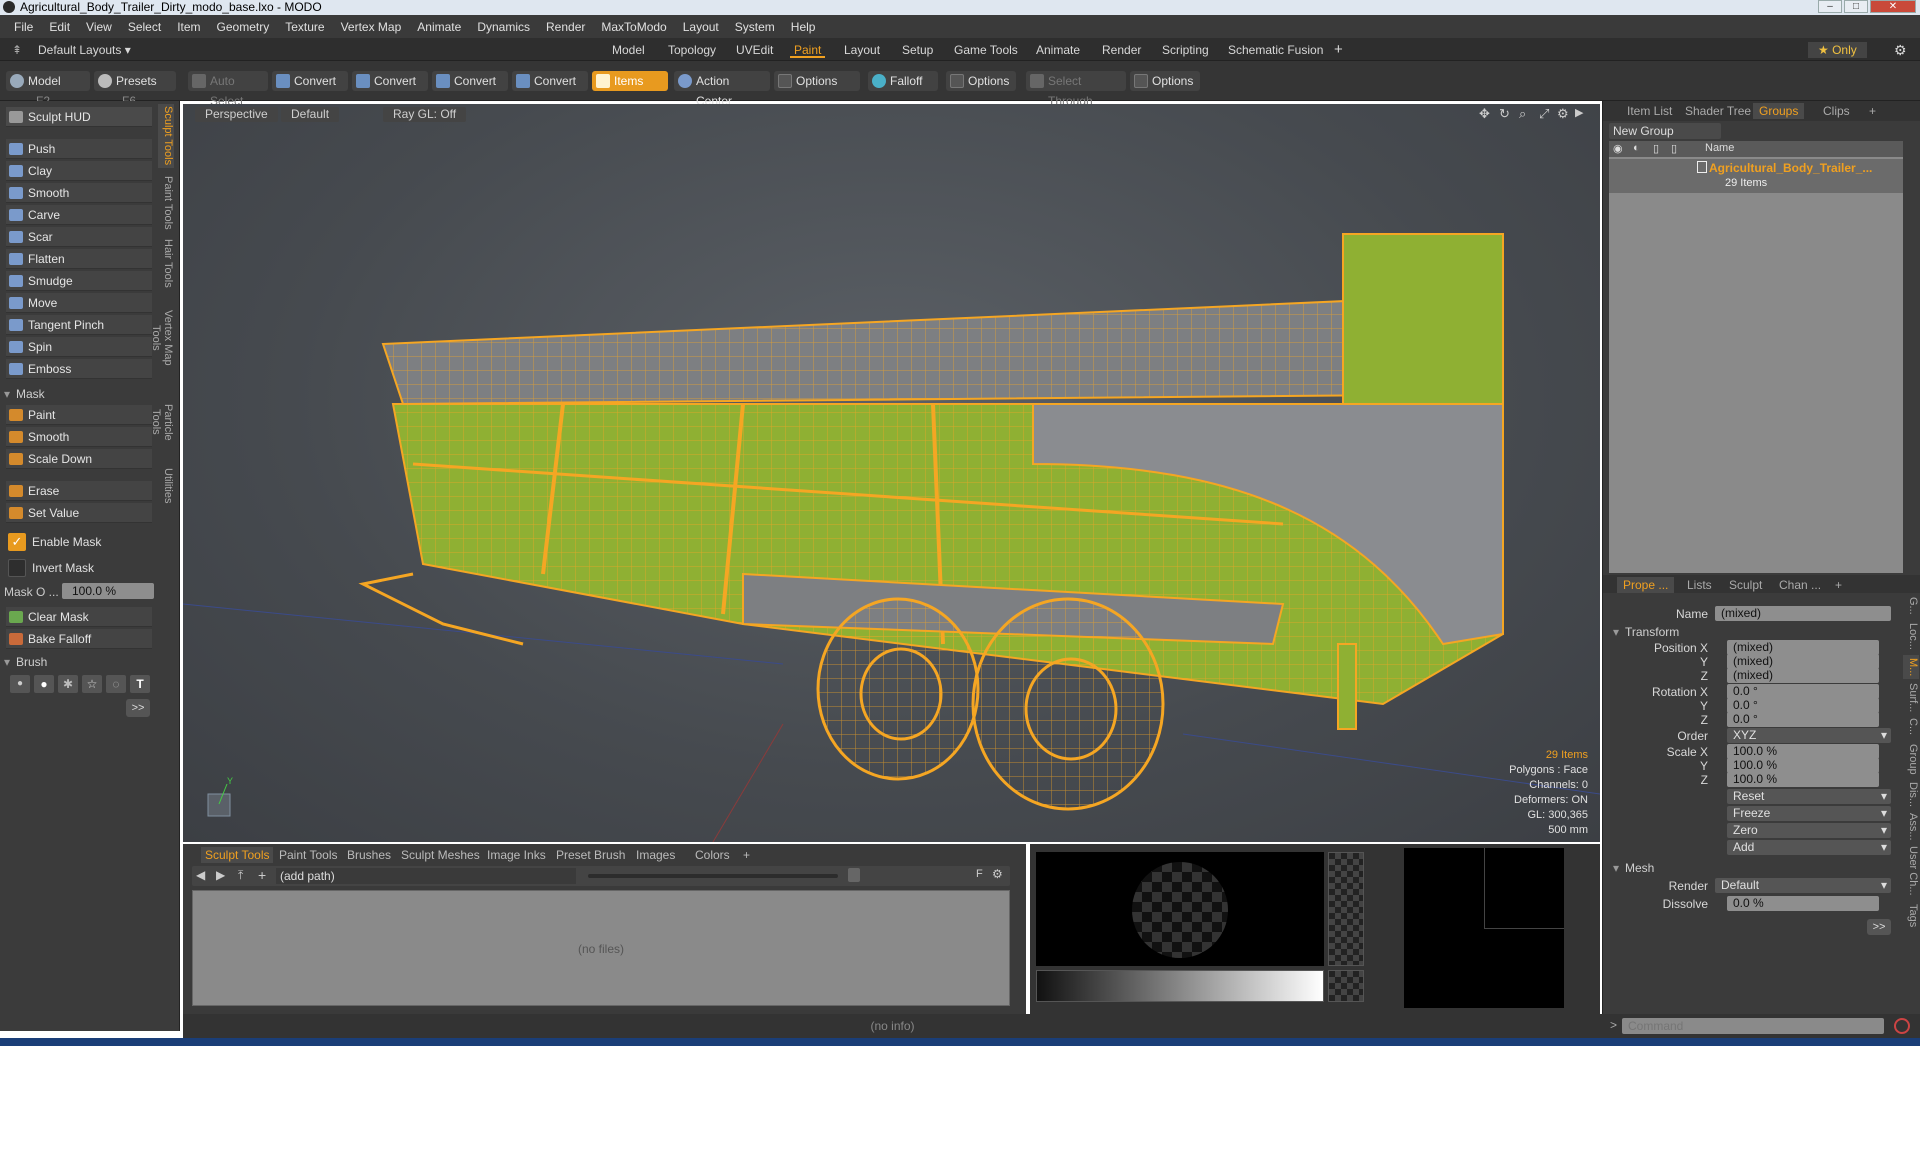 This screenshot has height=1158, width=1920. Describe the element at coordinates (817, 81) in the screenshot. I see `action-center-options-button: Options` at that location.